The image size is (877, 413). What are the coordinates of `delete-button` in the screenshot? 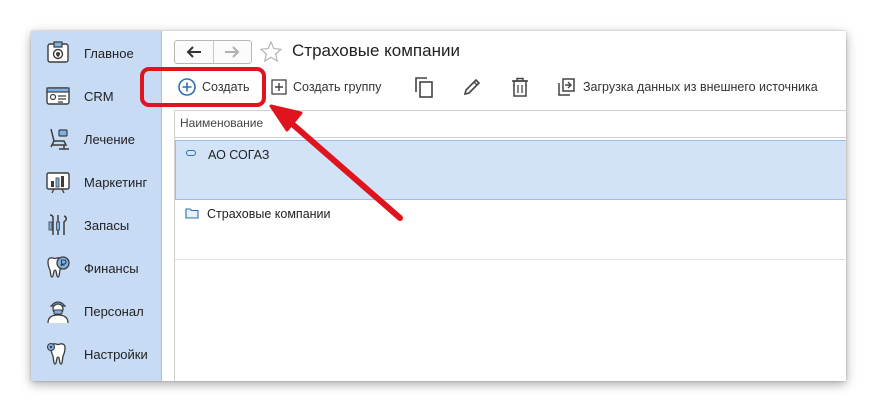 It's located at (520, 87).